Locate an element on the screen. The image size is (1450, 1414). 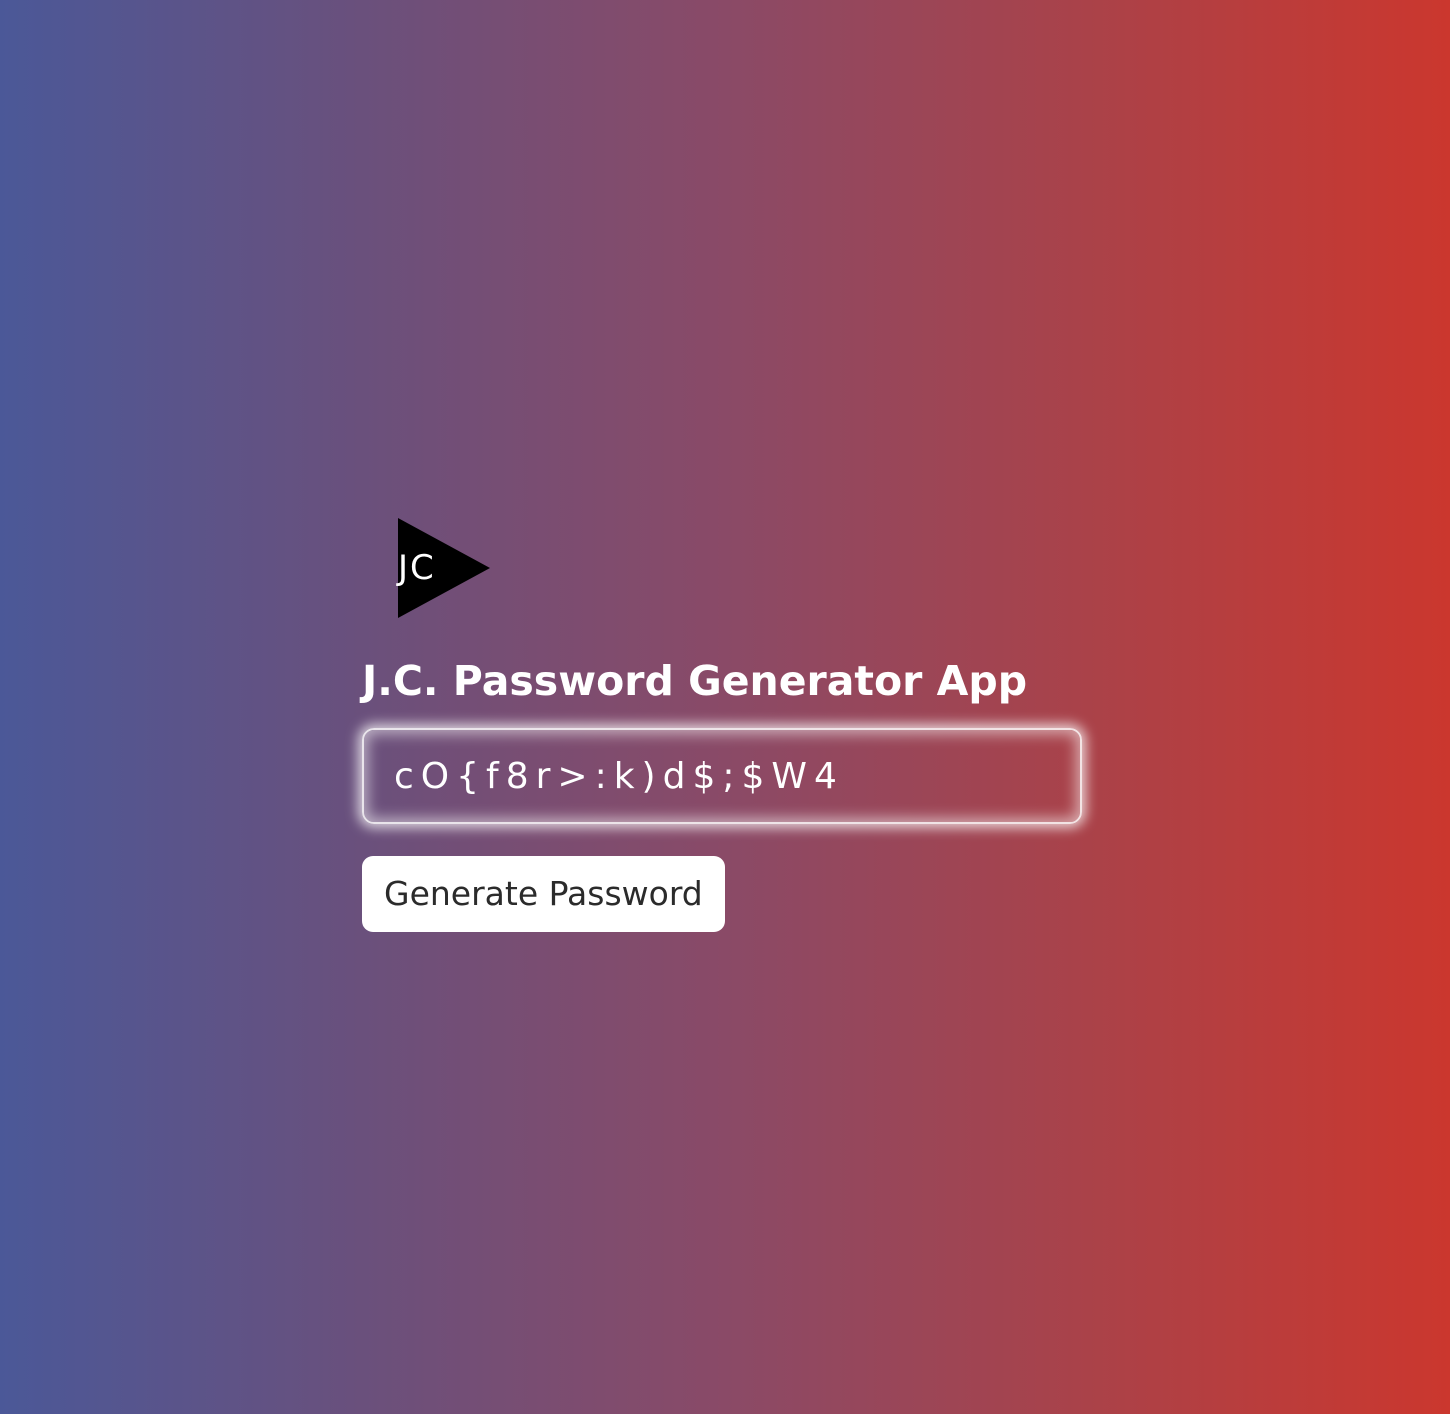
generate-password-button: Generate Password is located at coordinates (543, 894).